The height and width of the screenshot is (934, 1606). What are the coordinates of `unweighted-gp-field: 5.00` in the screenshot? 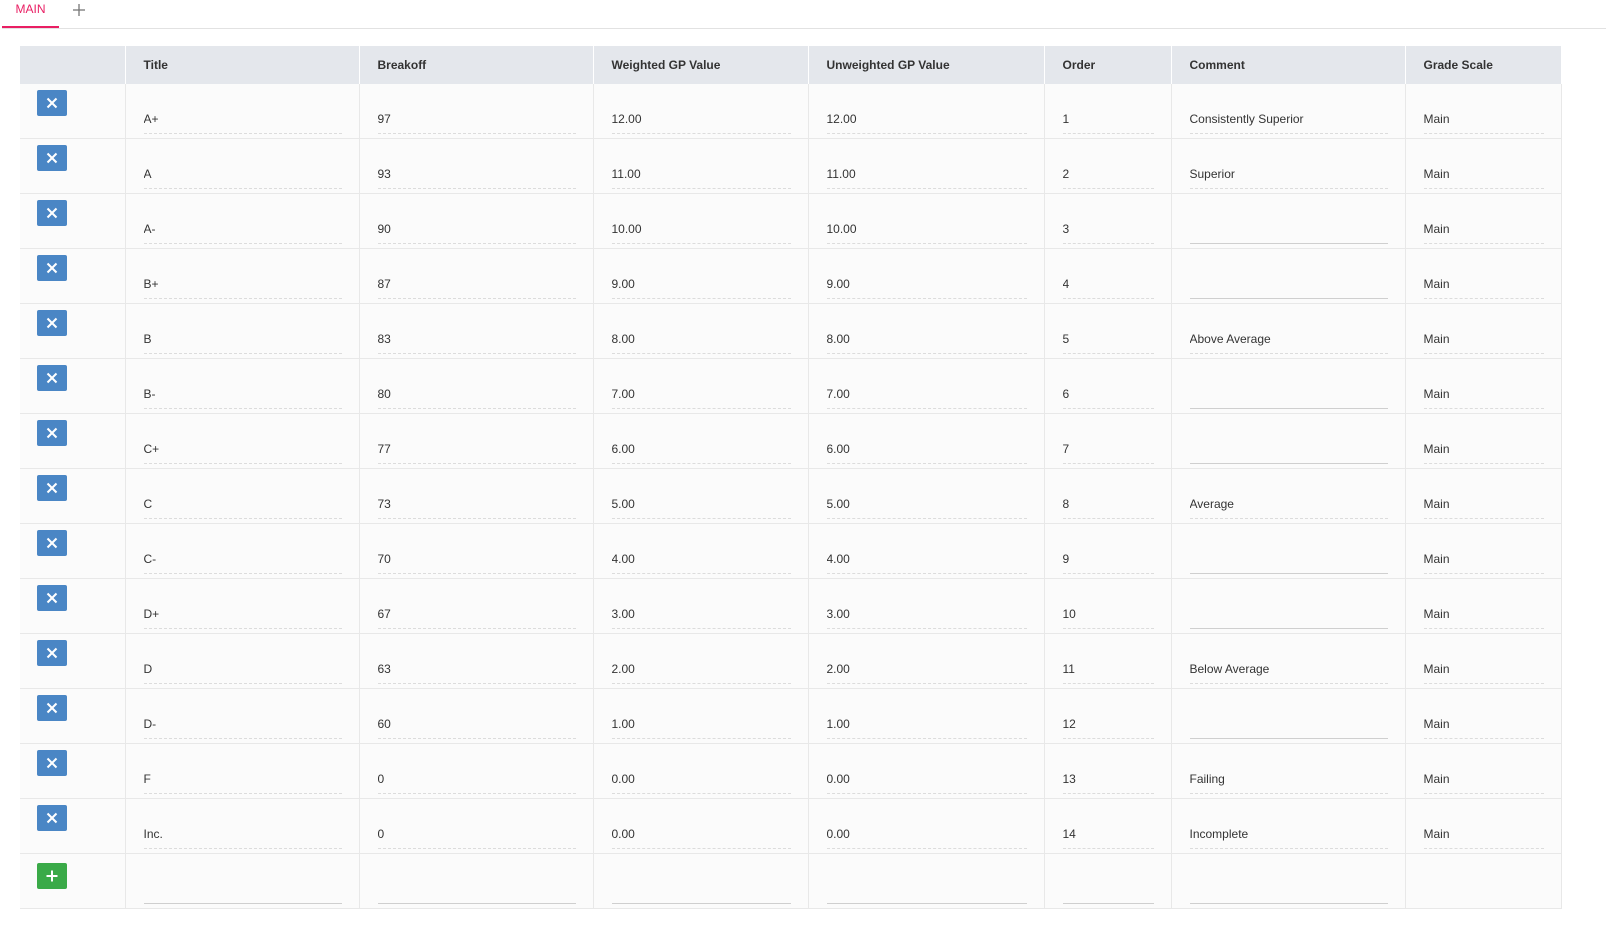 It's located at (926, 504).